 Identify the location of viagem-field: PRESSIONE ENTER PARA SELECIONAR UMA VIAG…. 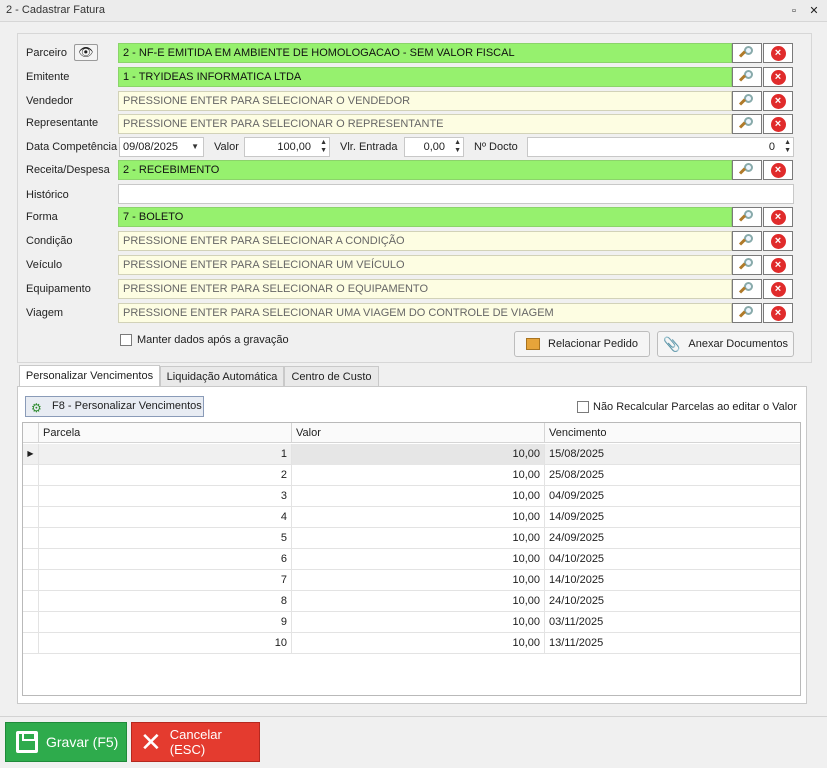
(425, 313).